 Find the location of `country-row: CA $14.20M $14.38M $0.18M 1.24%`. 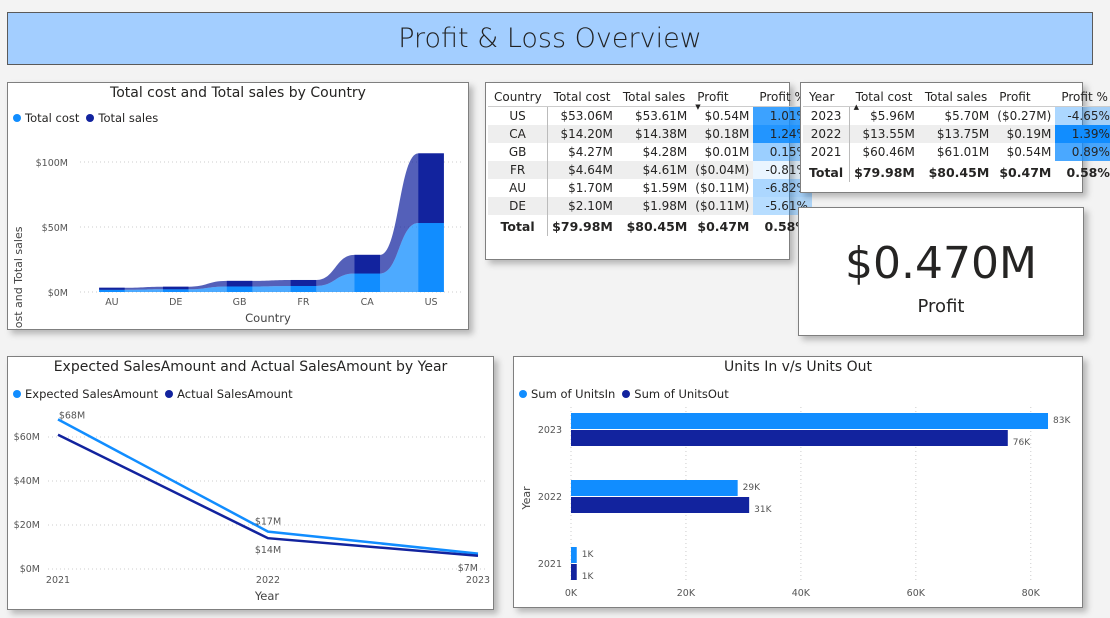

country-row: CA $14.20M $14.38M $0.18M 1.24% is located at coordinates (650, 134).